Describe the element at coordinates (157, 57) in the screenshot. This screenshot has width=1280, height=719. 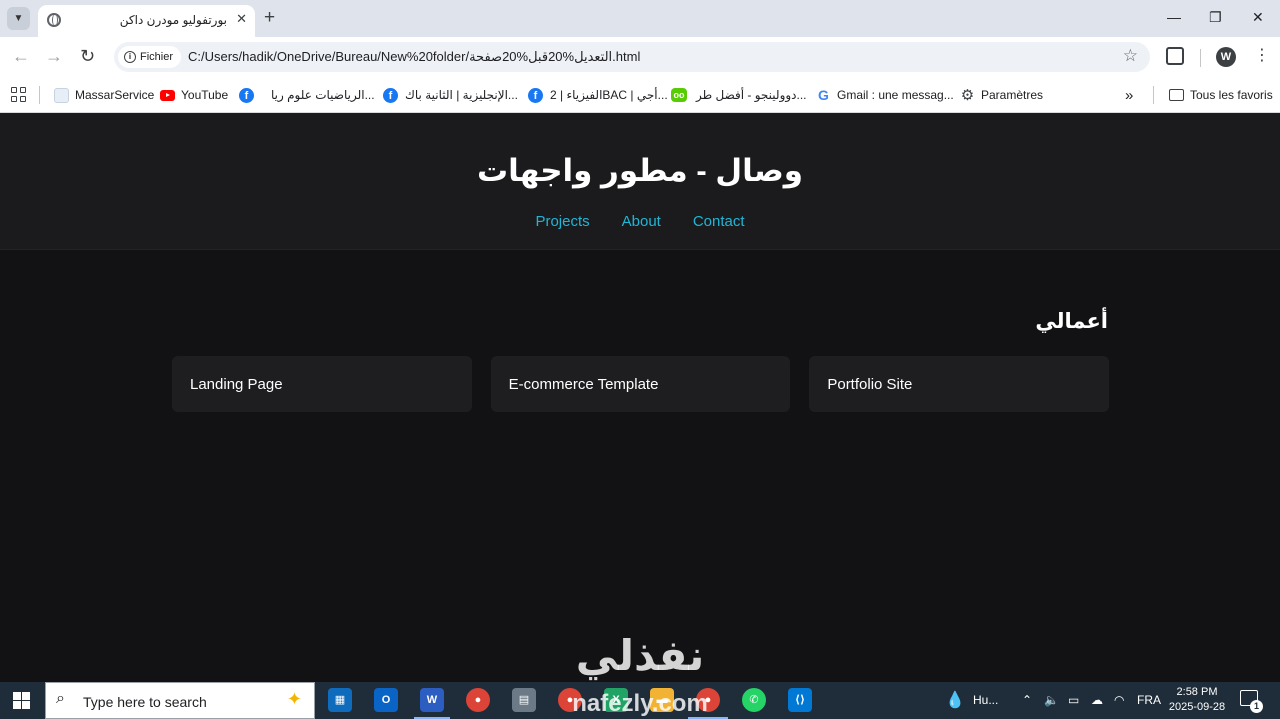
I see `site-info-label: Fichier` at that location.